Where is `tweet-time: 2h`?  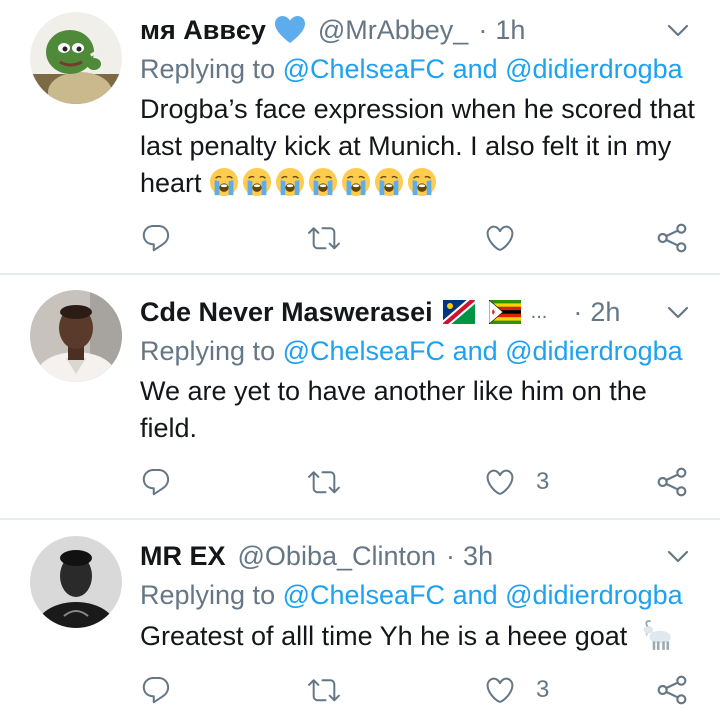 tweet-time: 2h is located at coordinates (605, 312).